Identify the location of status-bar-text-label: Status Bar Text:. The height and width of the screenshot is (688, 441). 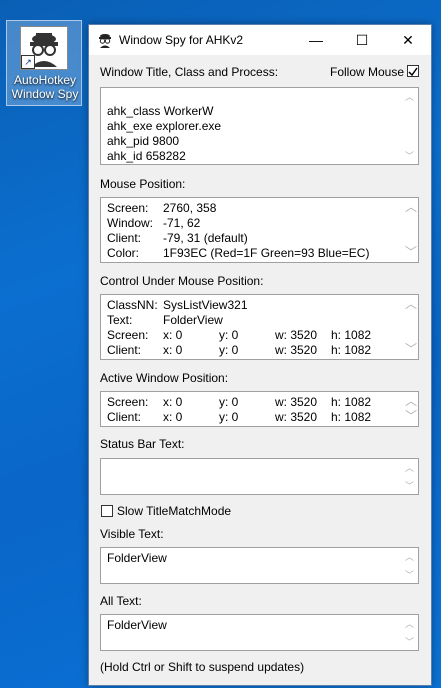
(142, 444).